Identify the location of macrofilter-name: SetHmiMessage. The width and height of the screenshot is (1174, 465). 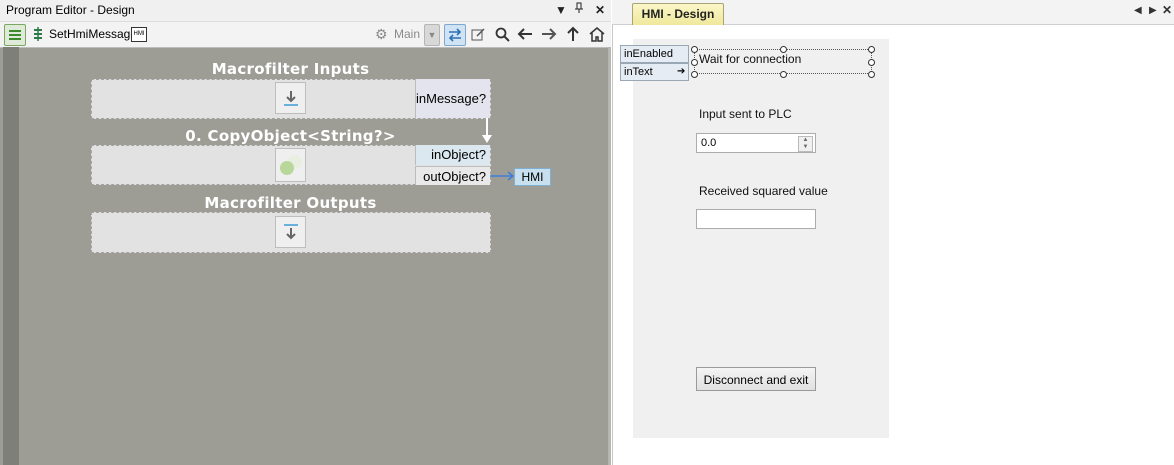
(93, 34).